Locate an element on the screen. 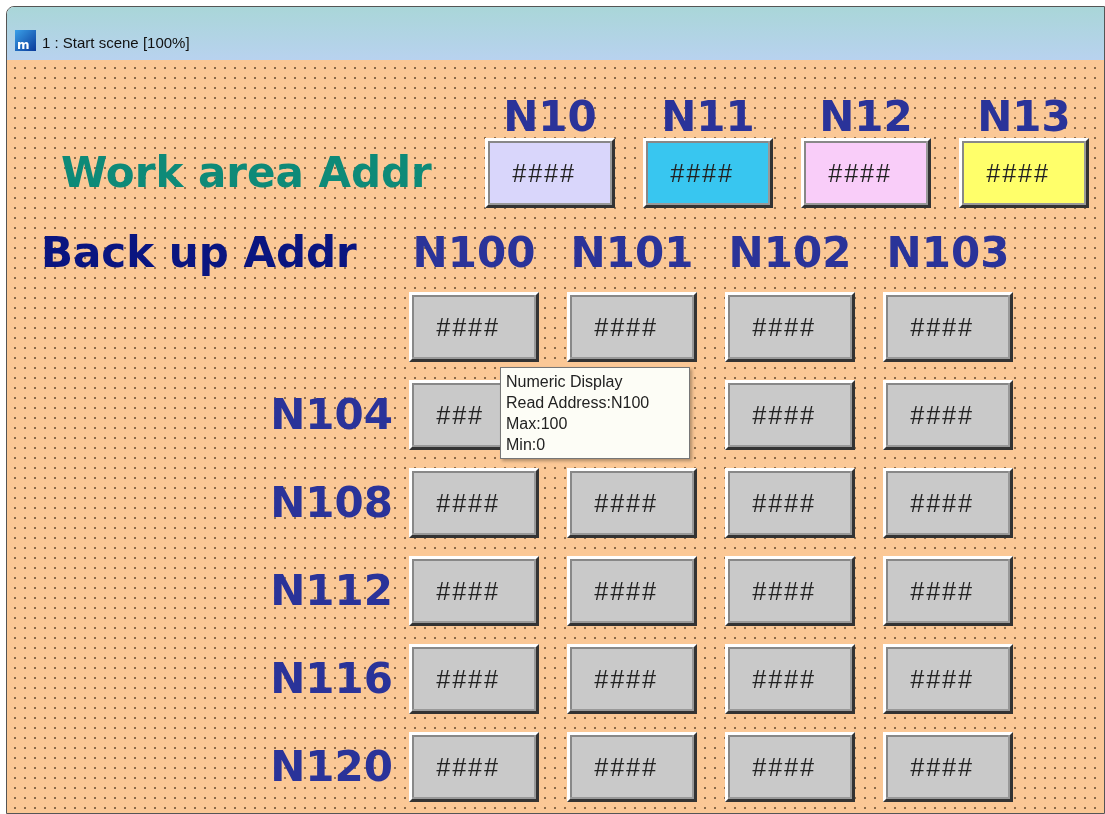  address-label: N120 is located at coordinates (331, 767).